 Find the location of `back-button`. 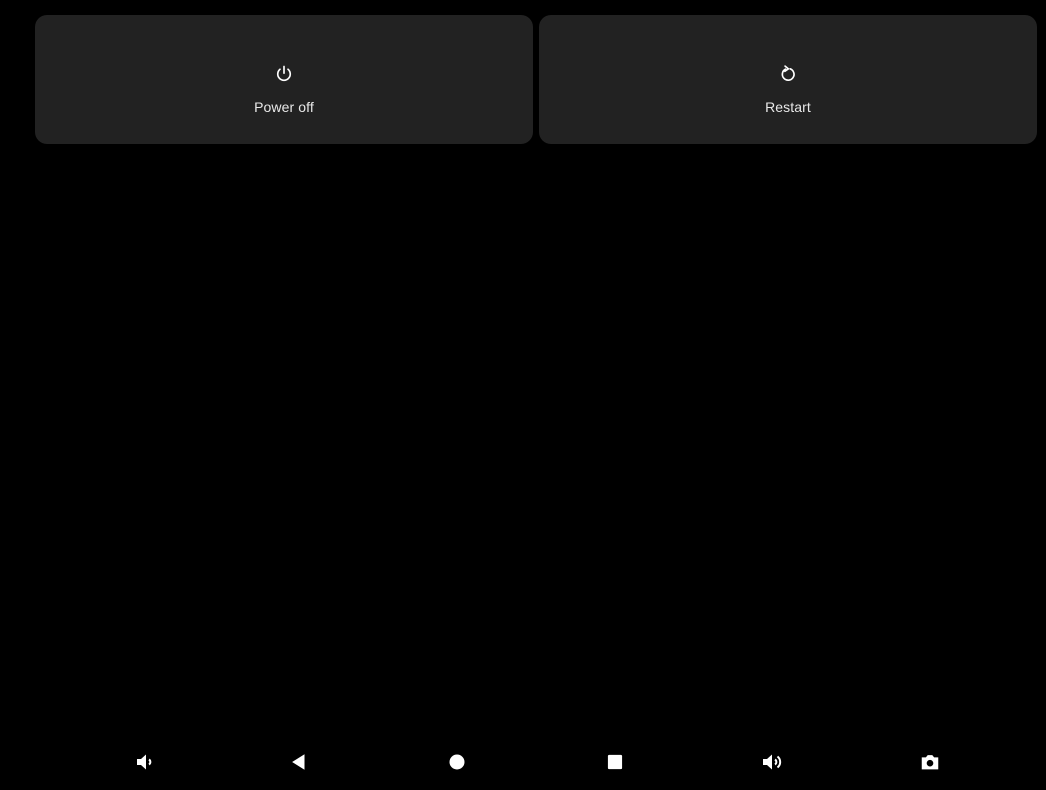

back-button is located at coordinates (299, 764).